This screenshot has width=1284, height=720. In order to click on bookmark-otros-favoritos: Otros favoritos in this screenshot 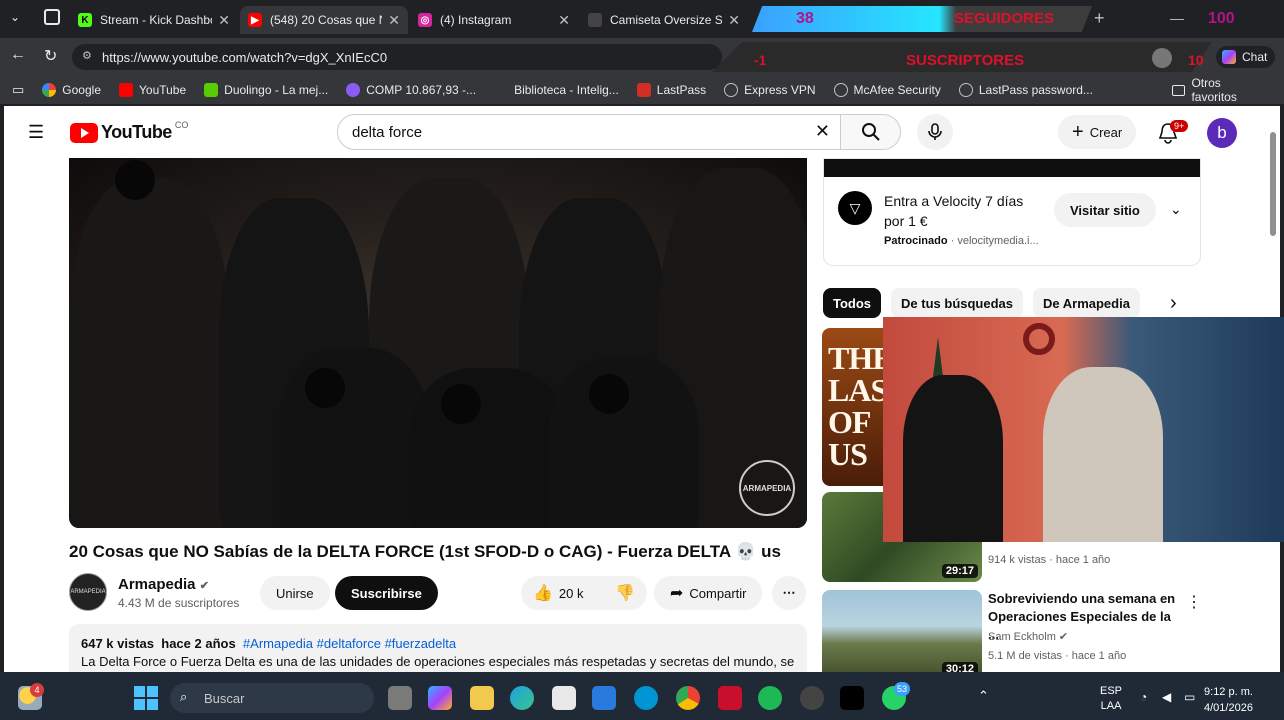, I will do `click(1219, 90)`.